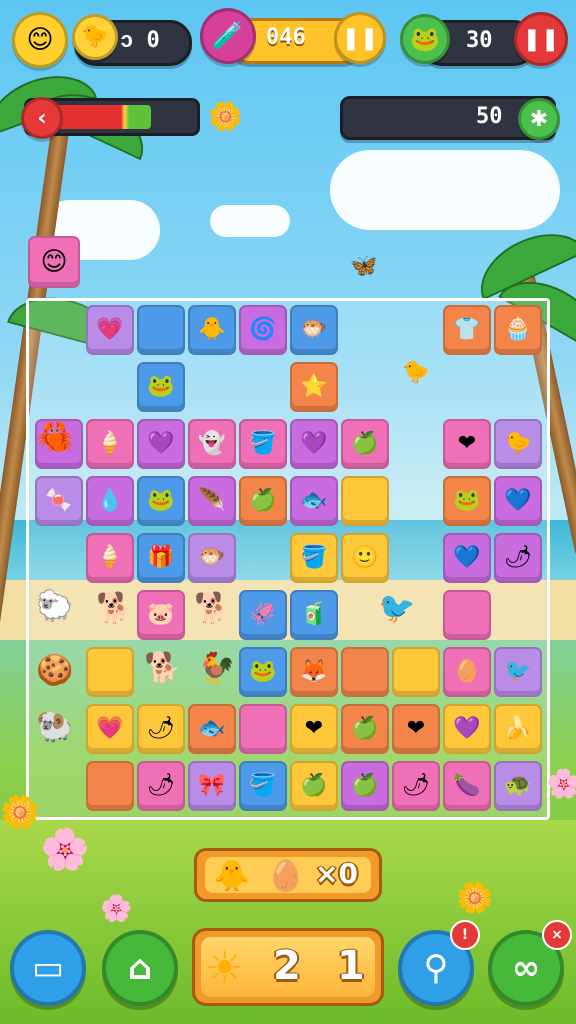 The width and height of the screenshot is (576, 1024). I want to click on board-tile: 🦑, so click(263, 615).